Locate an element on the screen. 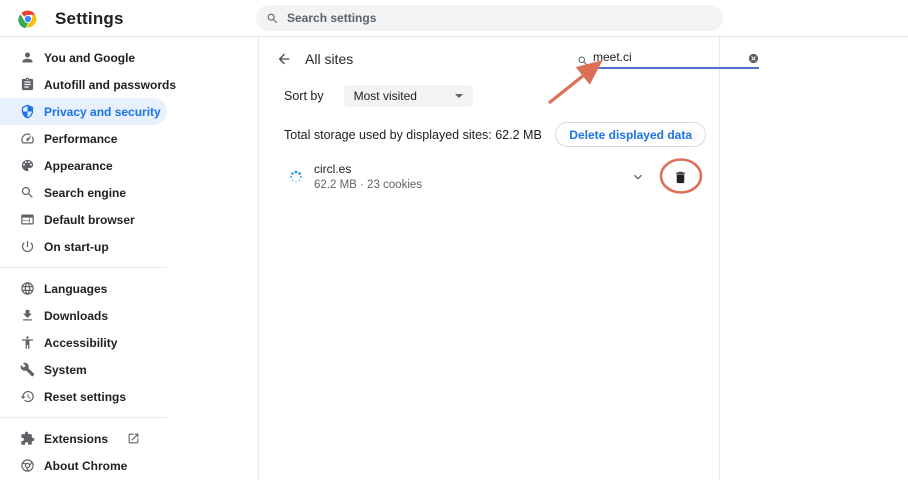  sidebar-item-on-startup: On start-up is located at coordinates (83, 246).